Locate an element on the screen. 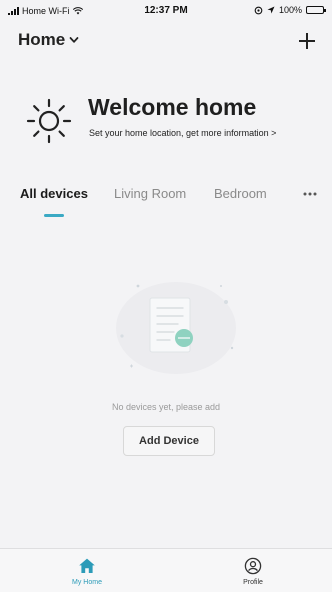  more-tabs-button is located at coordinates (310, 193).